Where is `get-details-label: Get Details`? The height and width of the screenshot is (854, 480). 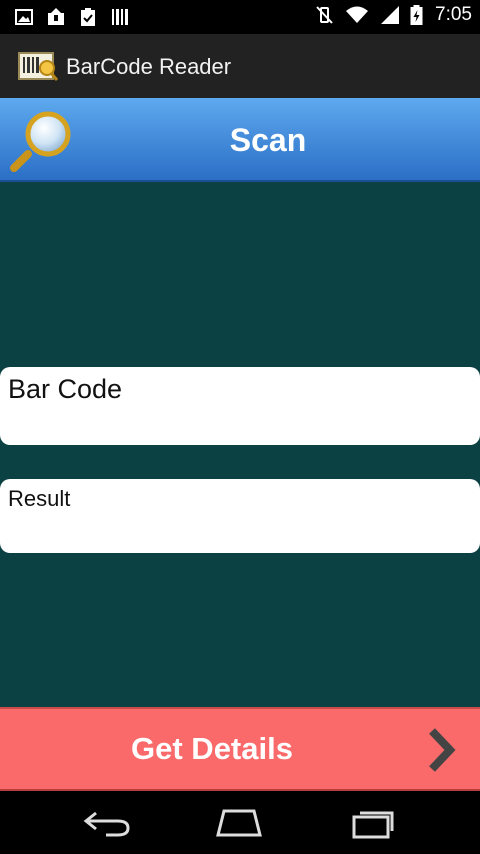
get-details-label: Get Details is located at coordinates (212, 748).